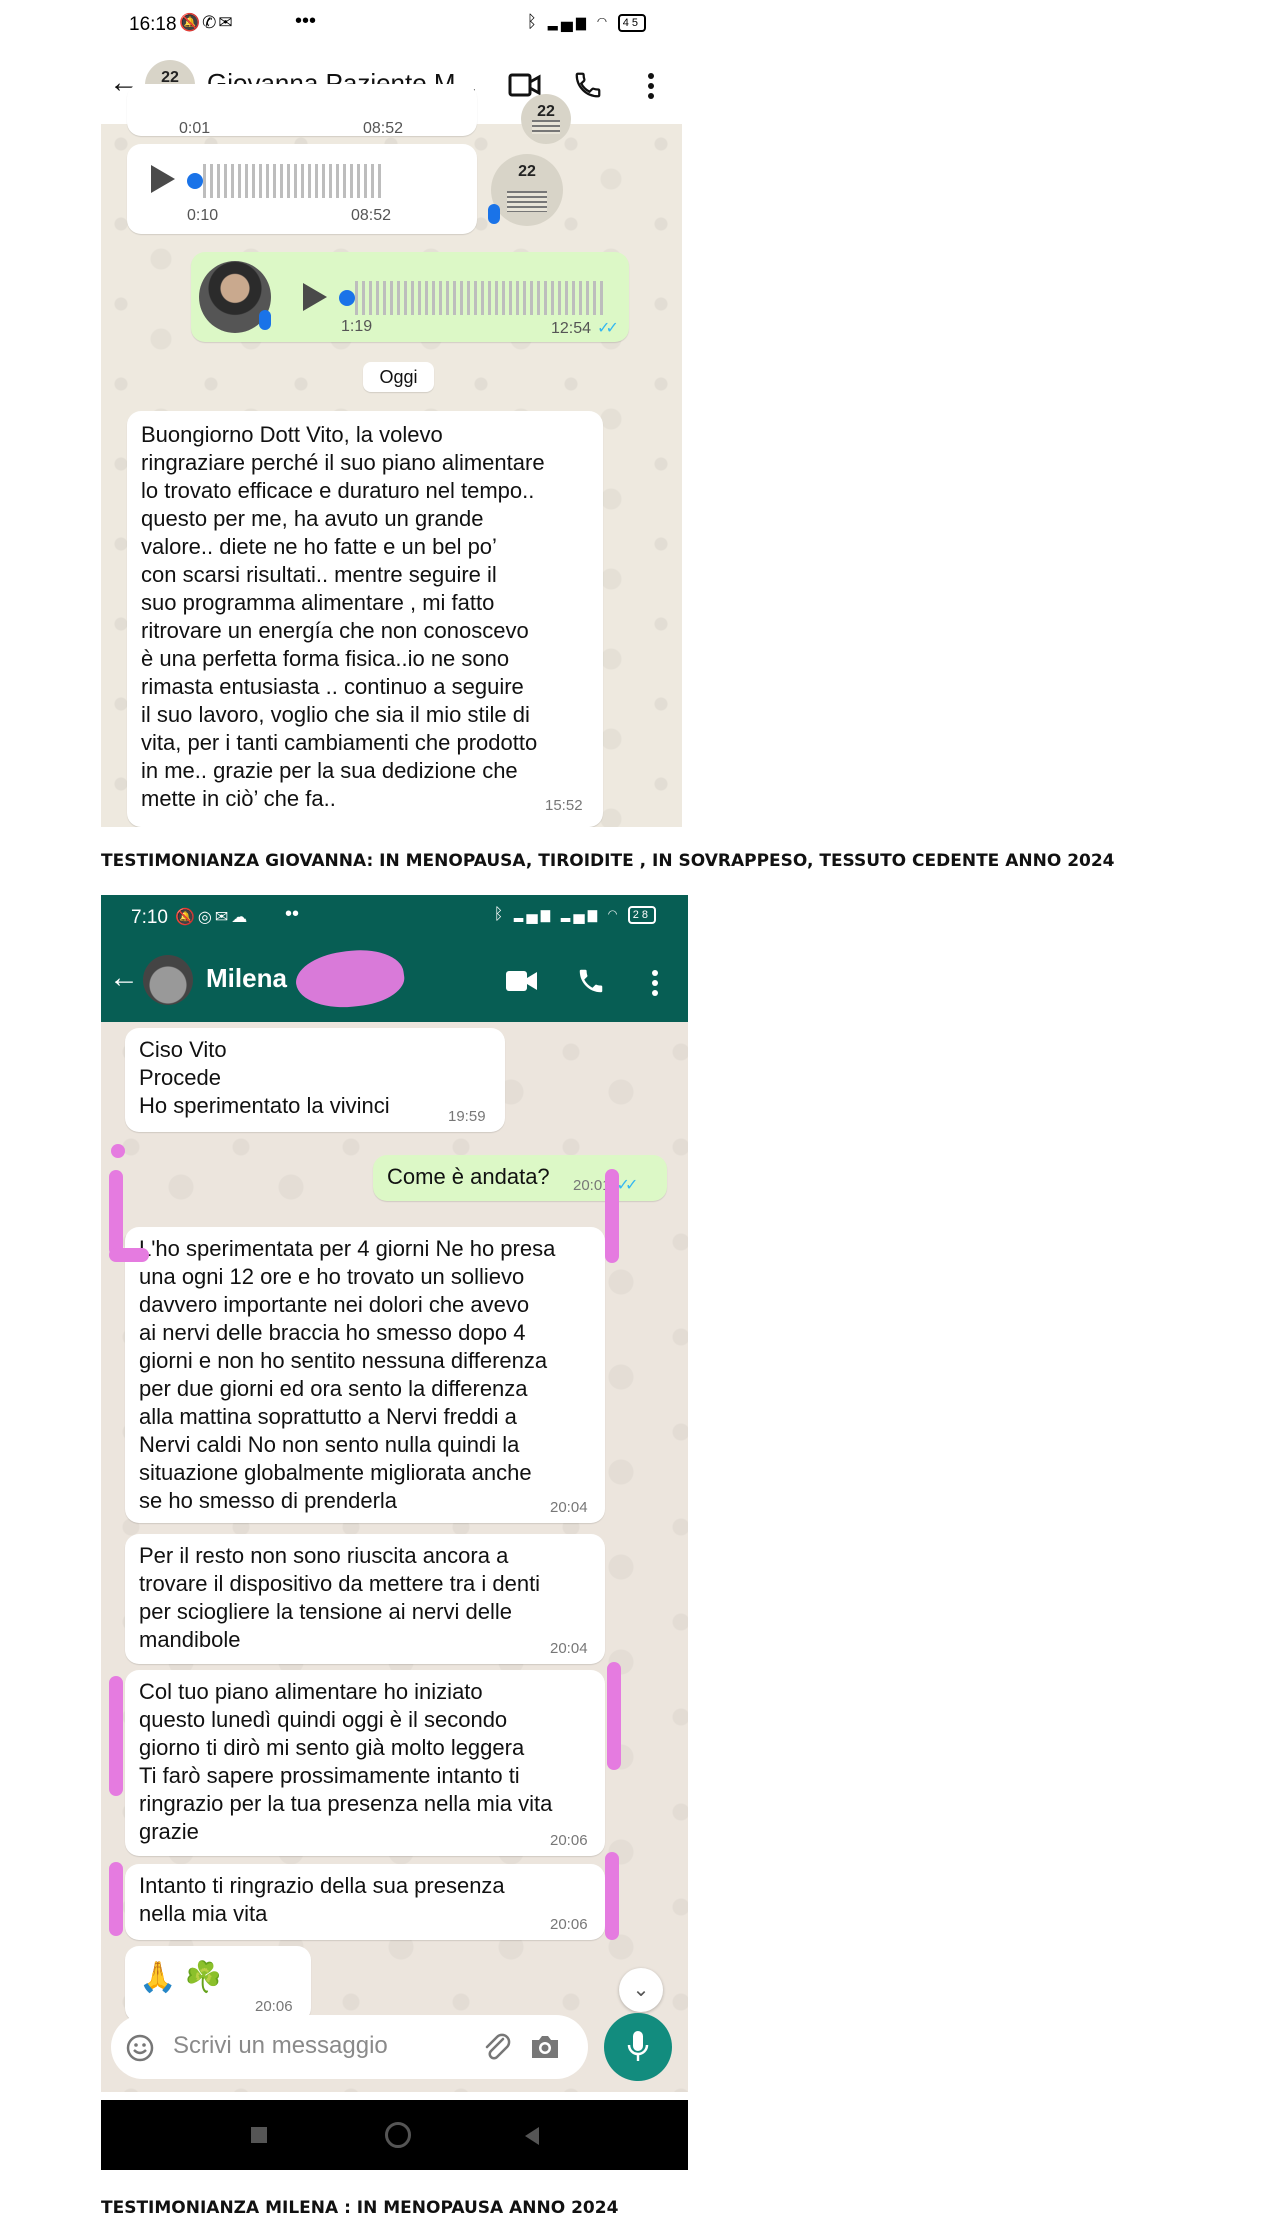 The height and width of the screenshot is (2220, 1276). Describe the element at coordinates (140, 2048) in the screenshot. I see `emoji-icon` at that location.